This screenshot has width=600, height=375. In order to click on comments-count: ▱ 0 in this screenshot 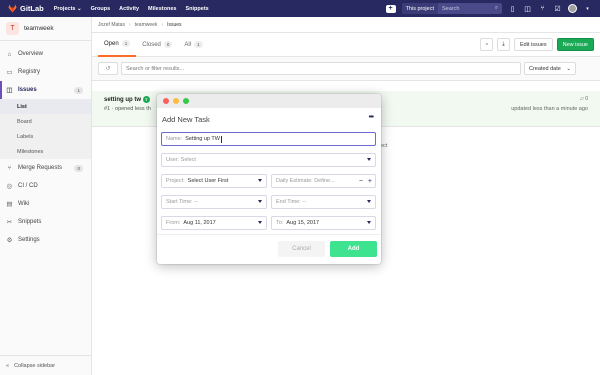, I will do `click(584, 99)`.